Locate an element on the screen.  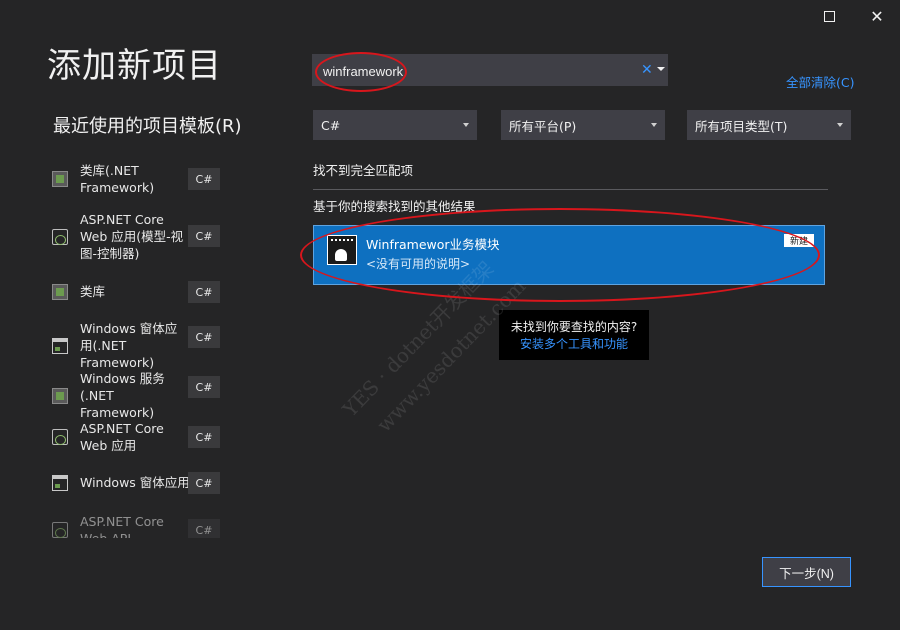
no-match-message: 找不到完全匹配项 is located at coordinates (363, 170).